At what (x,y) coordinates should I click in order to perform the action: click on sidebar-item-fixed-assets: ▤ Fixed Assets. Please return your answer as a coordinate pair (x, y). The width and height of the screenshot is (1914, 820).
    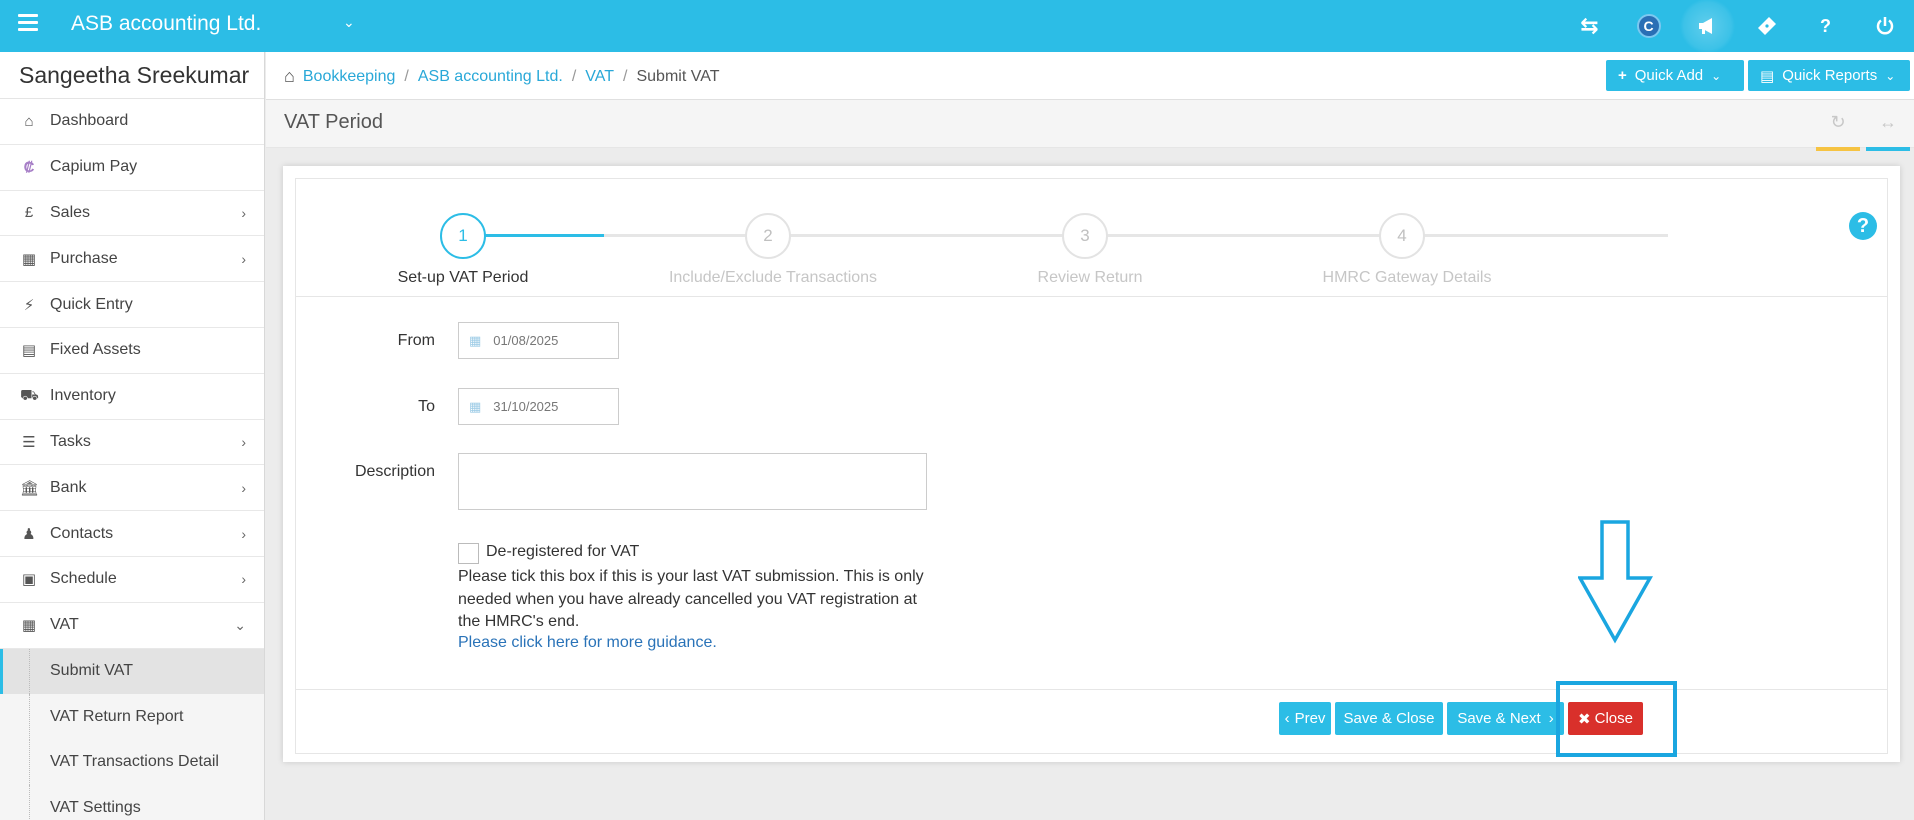
    Looking at the image, I should click on (132, 351).